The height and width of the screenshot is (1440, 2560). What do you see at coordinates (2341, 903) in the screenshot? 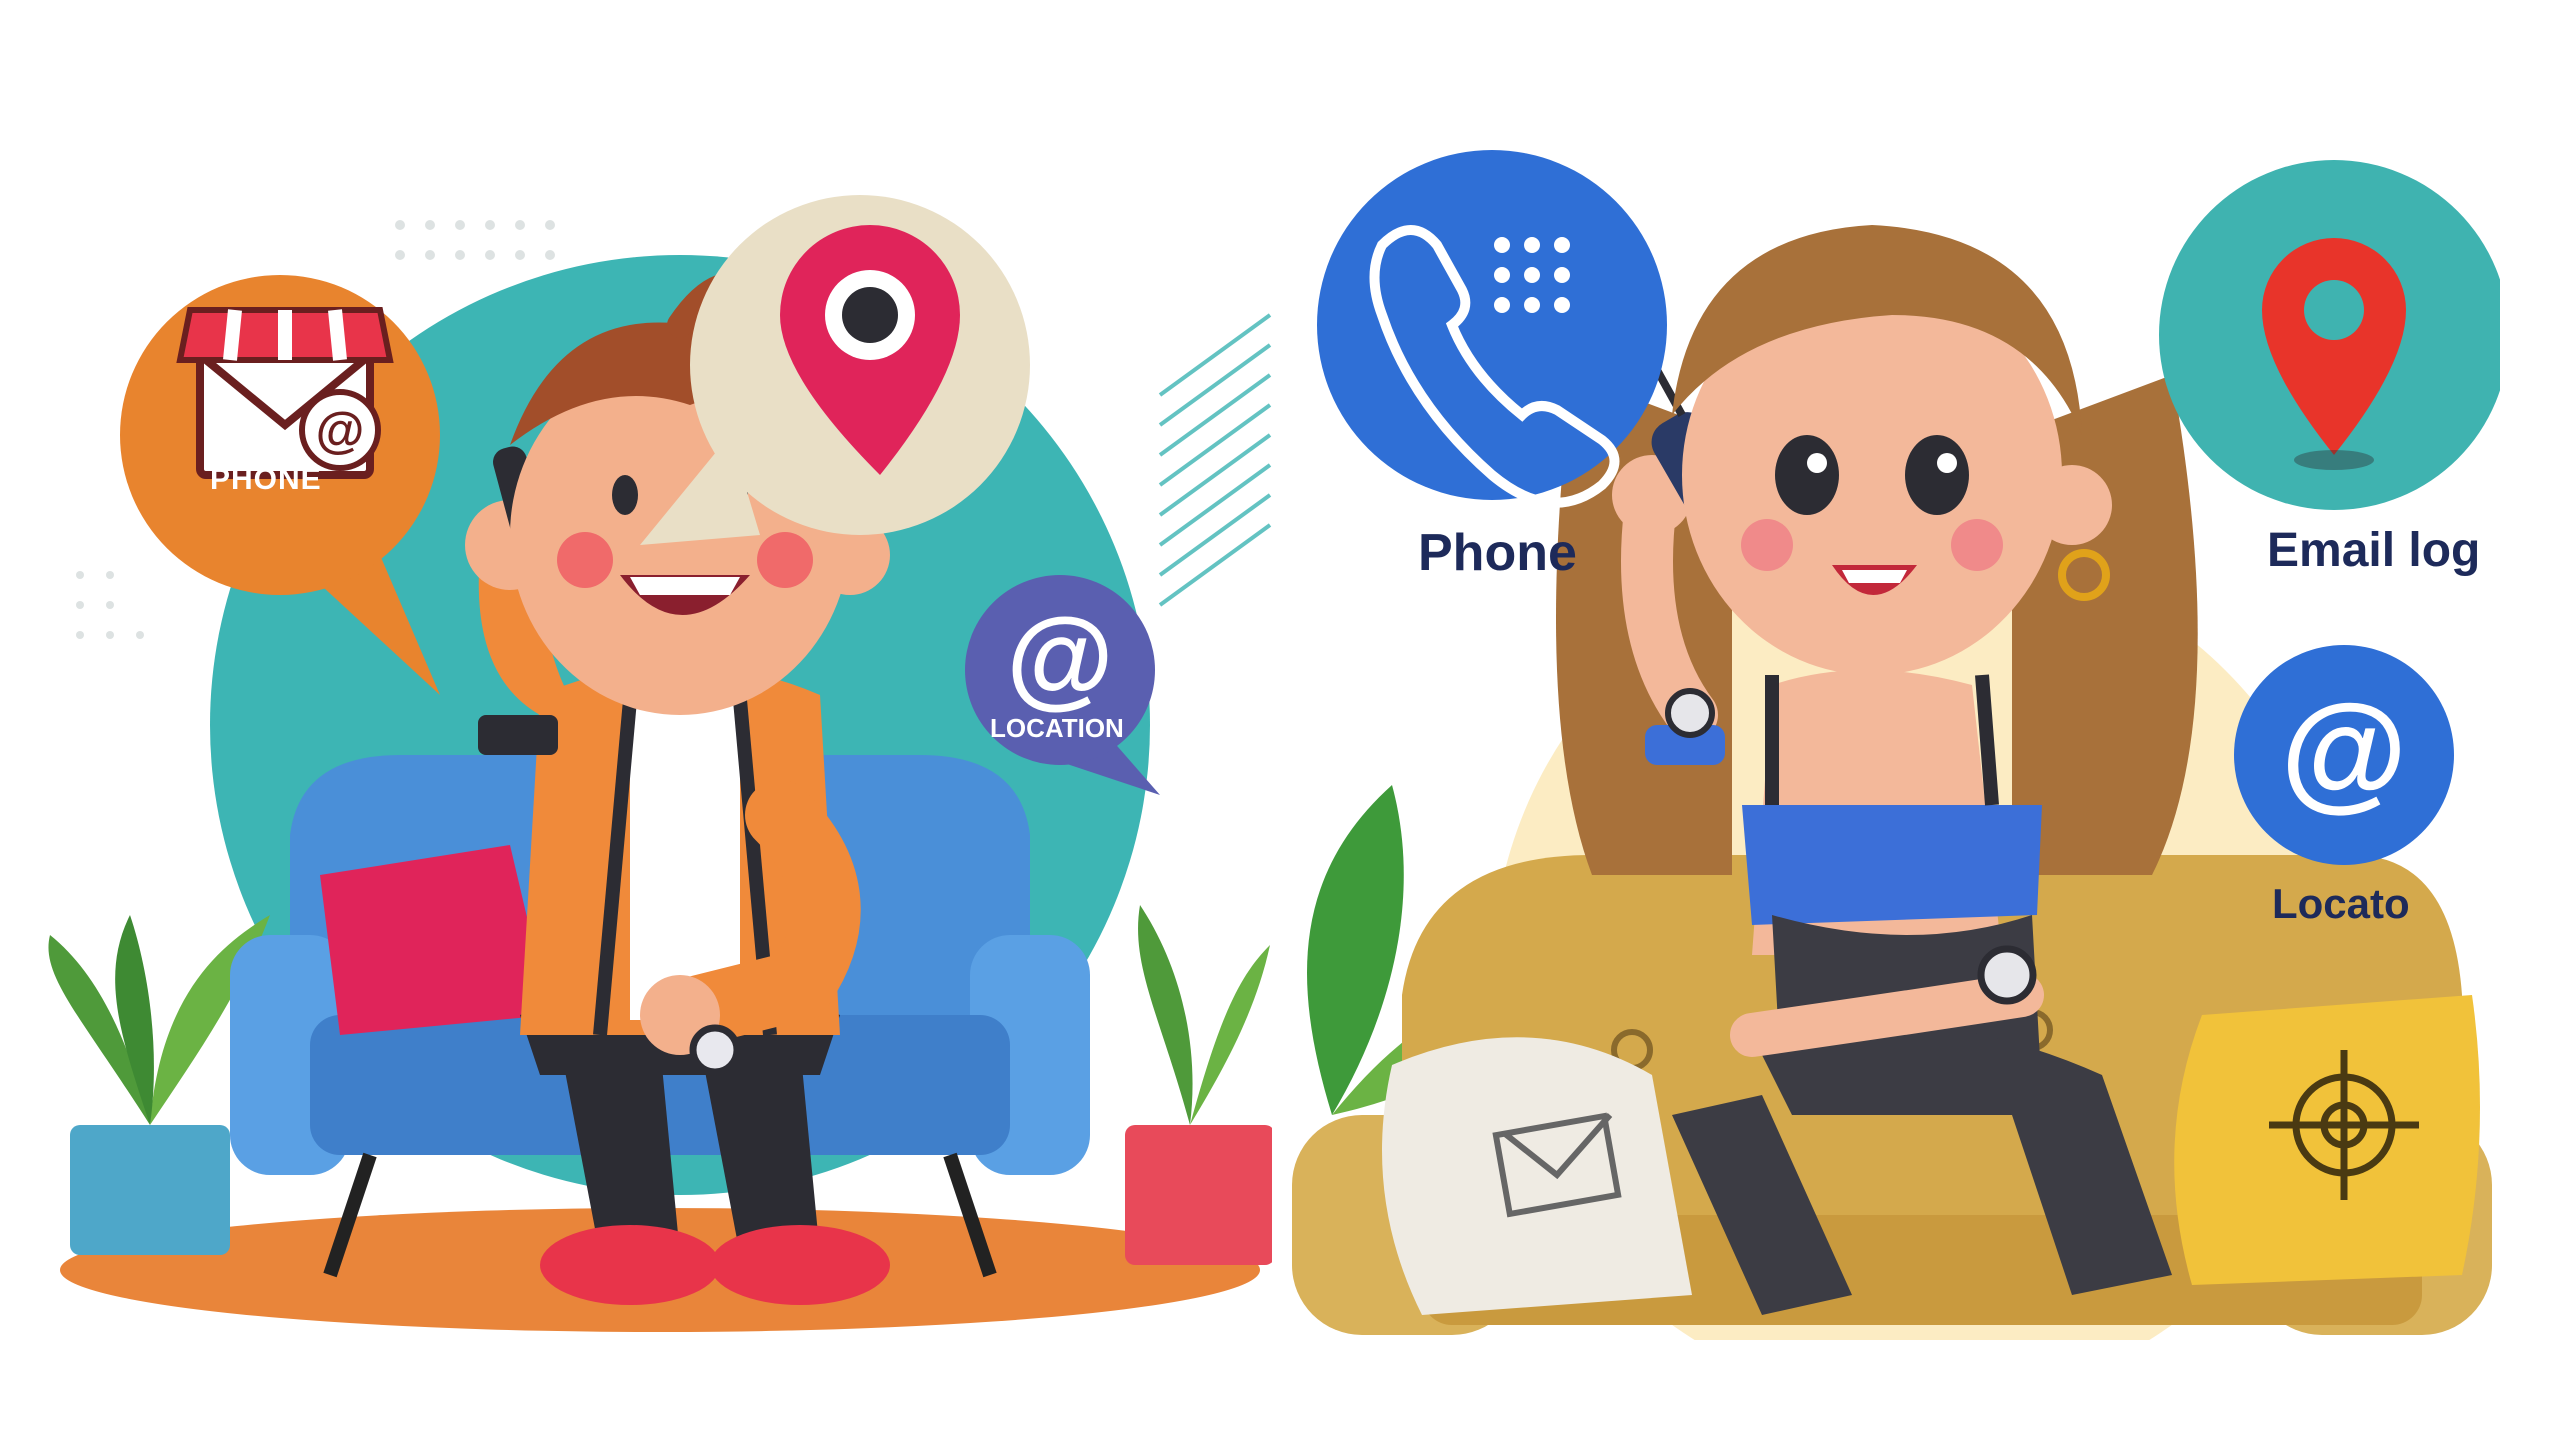
I see `location-label: Locato` at bounding box center [2341, 903].